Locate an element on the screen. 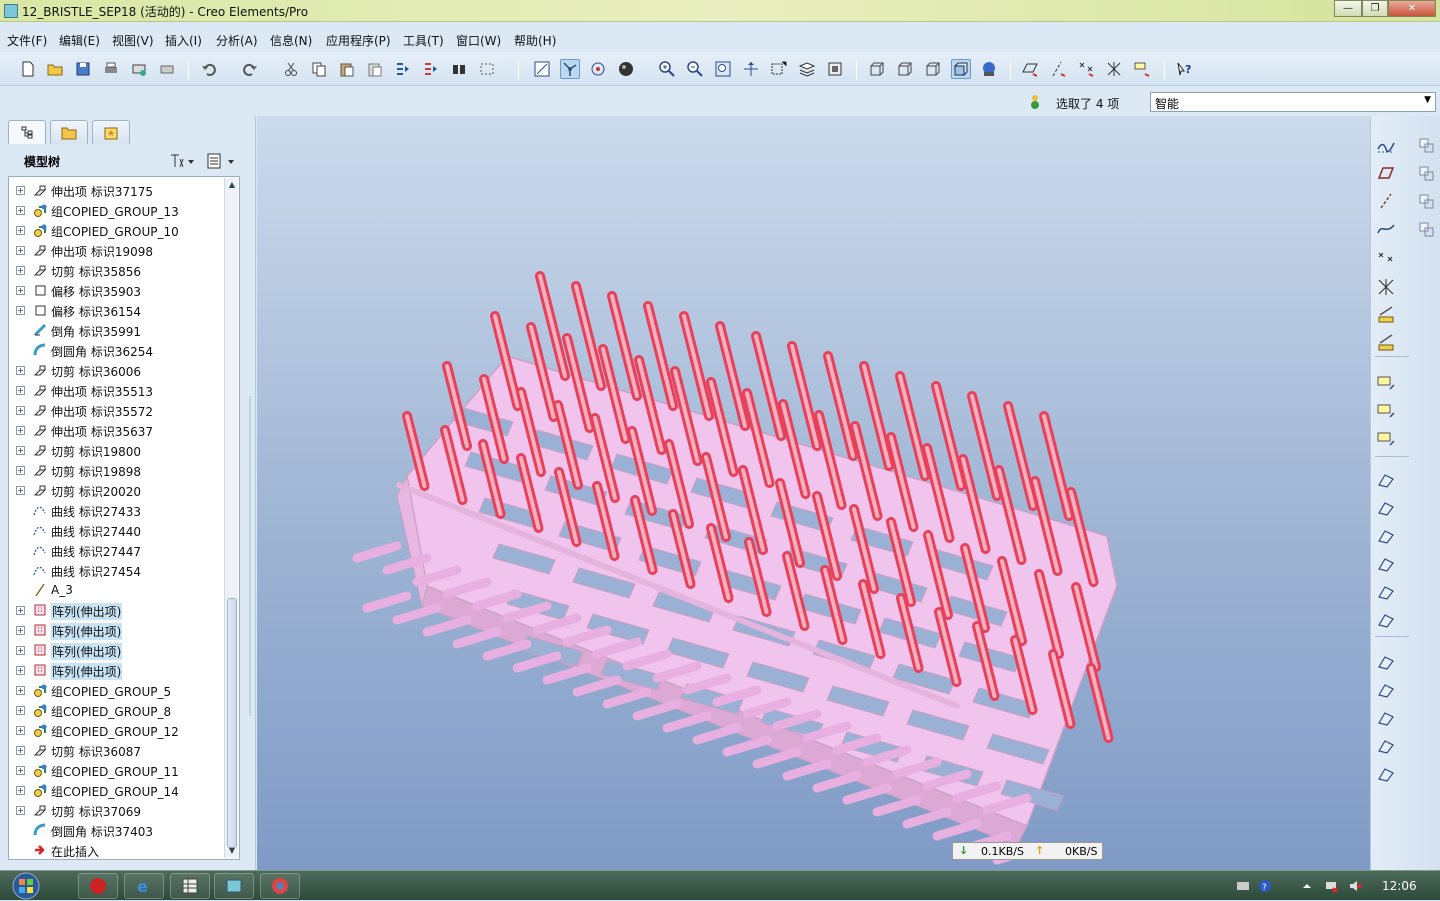 The height and width of the screenshot is (901, 1440). trim-tool-icon is located at coordinates (1426, 201).